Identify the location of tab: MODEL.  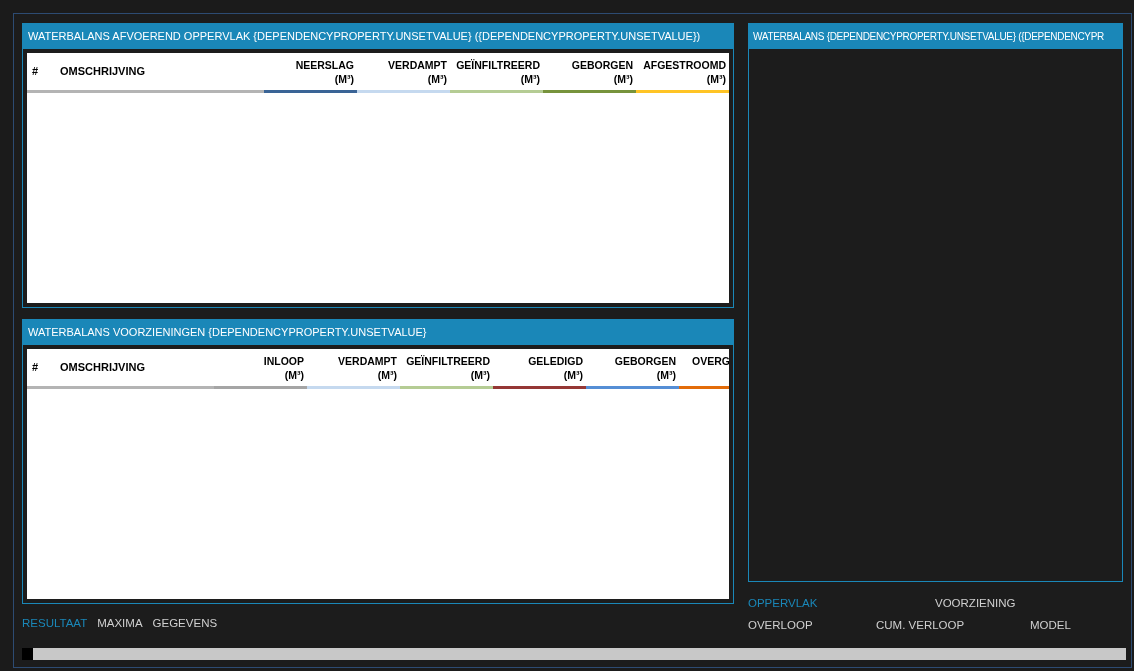
(1050, 625).